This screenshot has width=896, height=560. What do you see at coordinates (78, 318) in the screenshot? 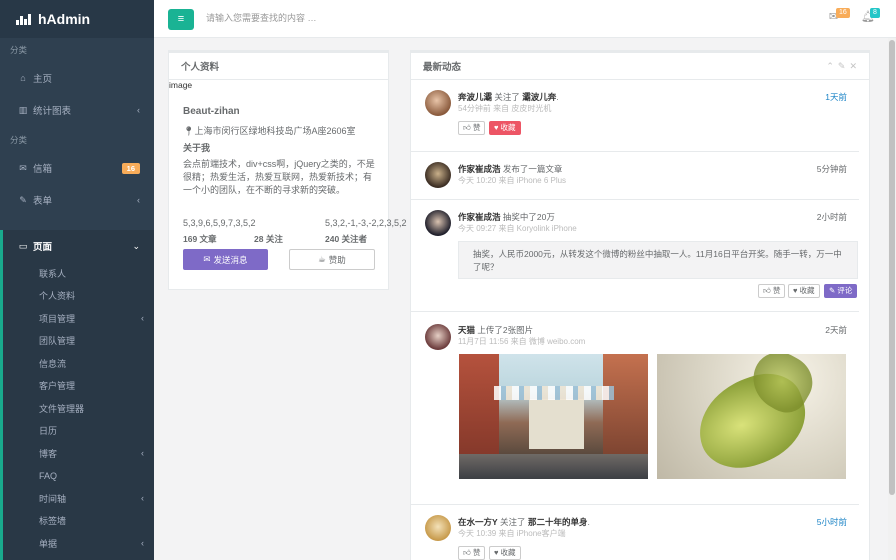
I see `sidebar-sub-projects: 项目管理 ‹` at bounding box center [78, 318].